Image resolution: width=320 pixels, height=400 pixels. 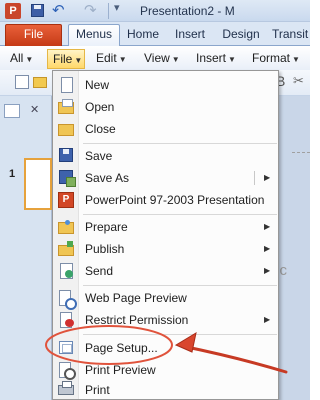 What do you see at coordinates (120, 370) in the screenshot?
I see `menu-item-label: Print Preview` at bounding box center [120, 370].